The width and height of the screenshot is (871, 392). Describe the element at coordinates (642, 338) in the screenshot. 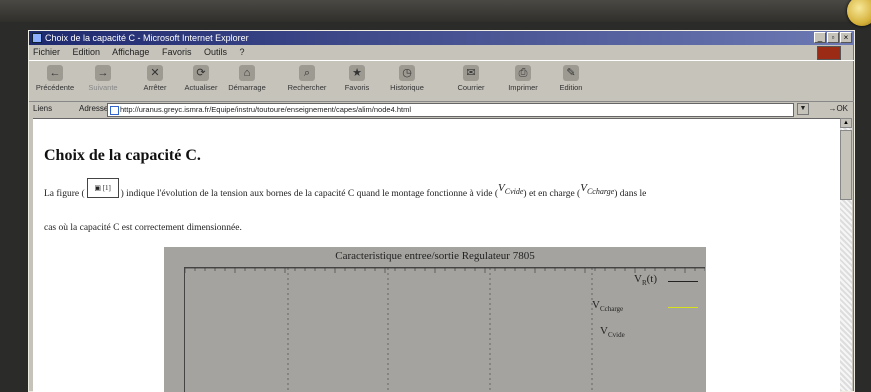

I see `legend-item-vcvide: VCvide` at that location.